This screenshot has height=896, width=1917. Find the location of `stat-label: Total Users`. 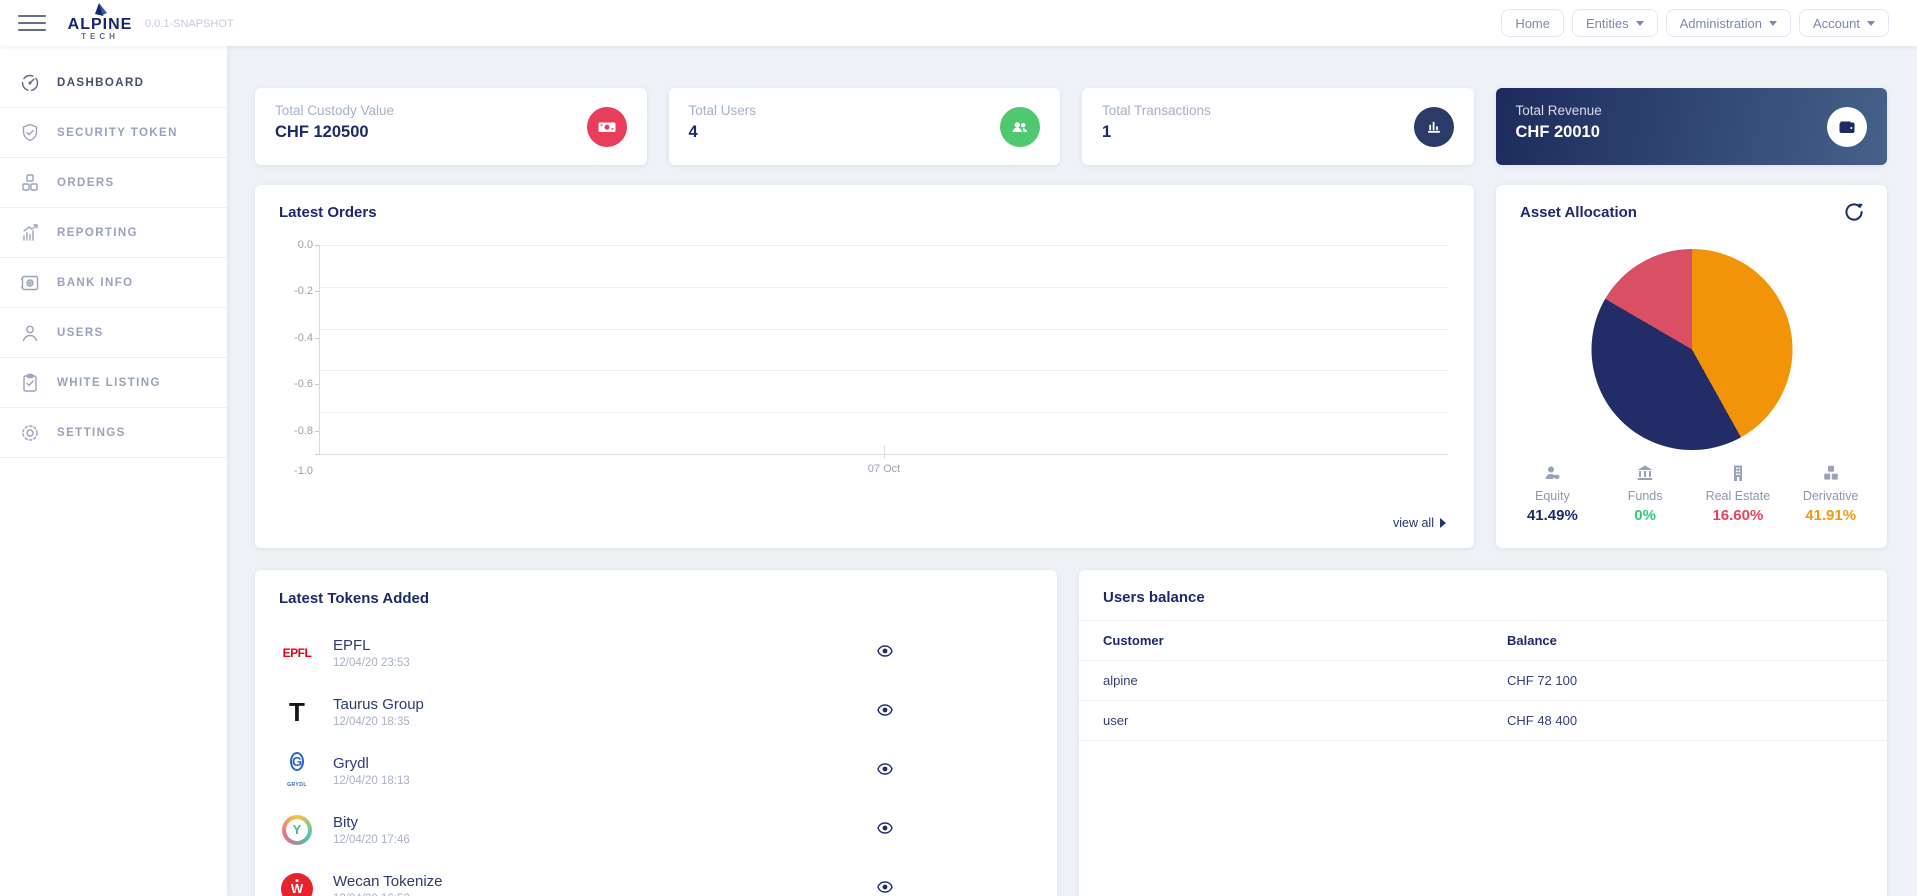

stat-label: Total Users is located at coordinates (722, 110).